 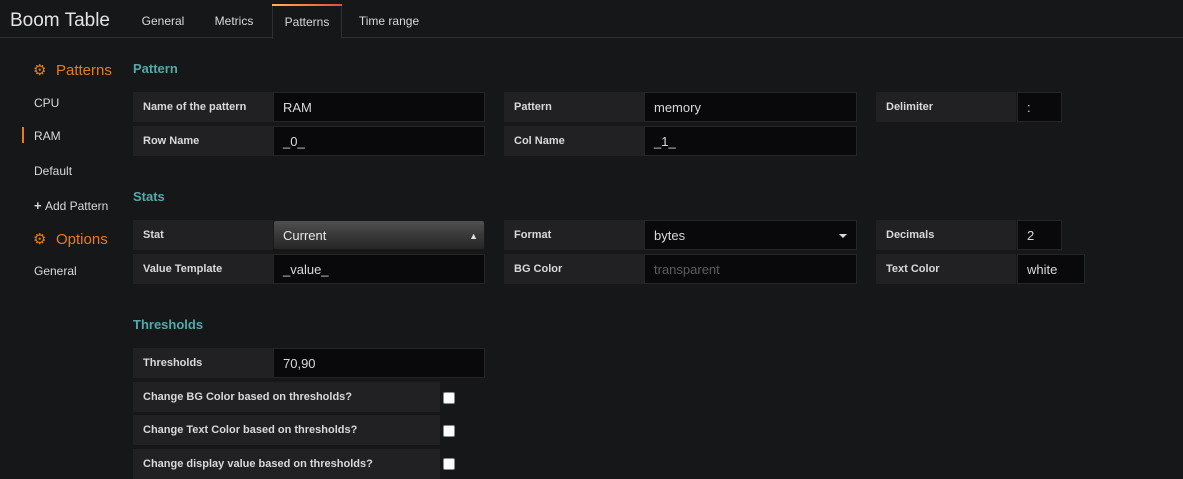 I want to click on thresholds-input: 70,90, so click(x=379, y=363).